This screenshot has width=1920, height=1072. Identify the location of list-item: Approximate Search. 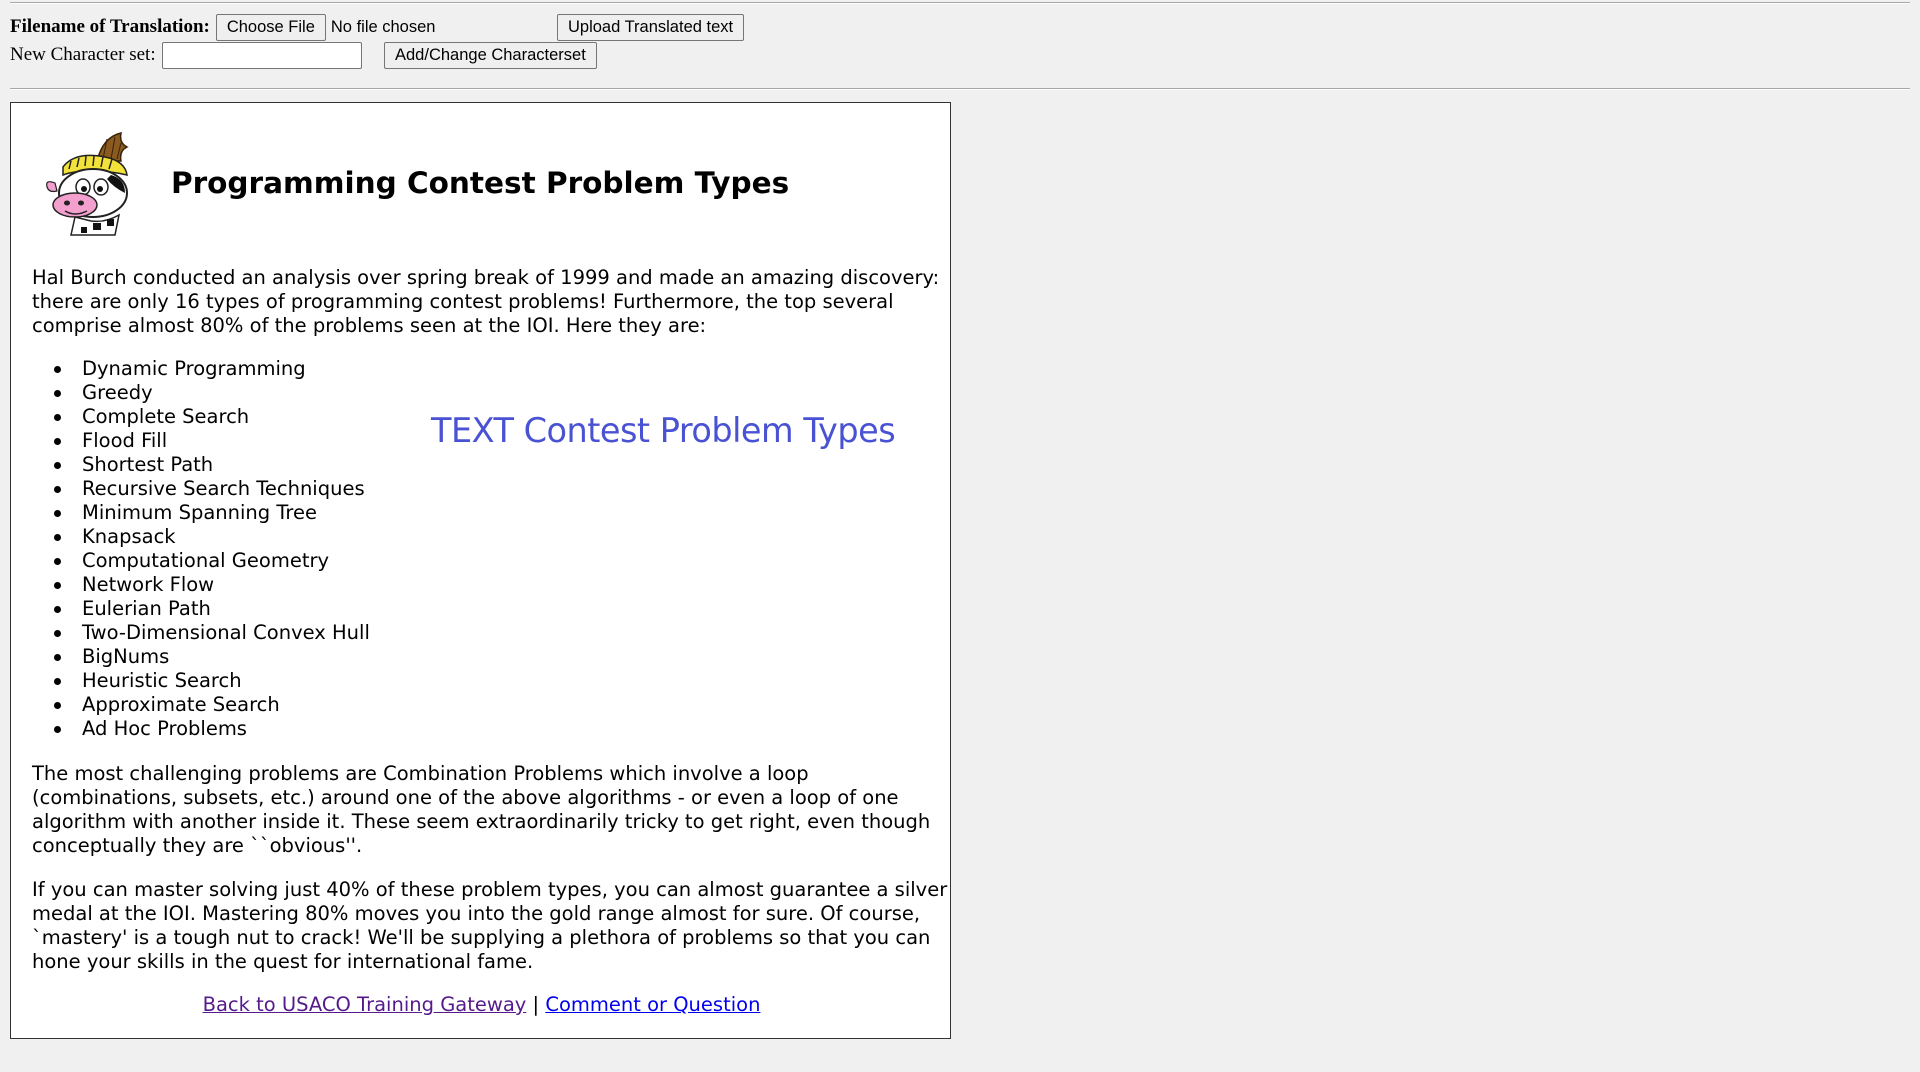
(212, 705).